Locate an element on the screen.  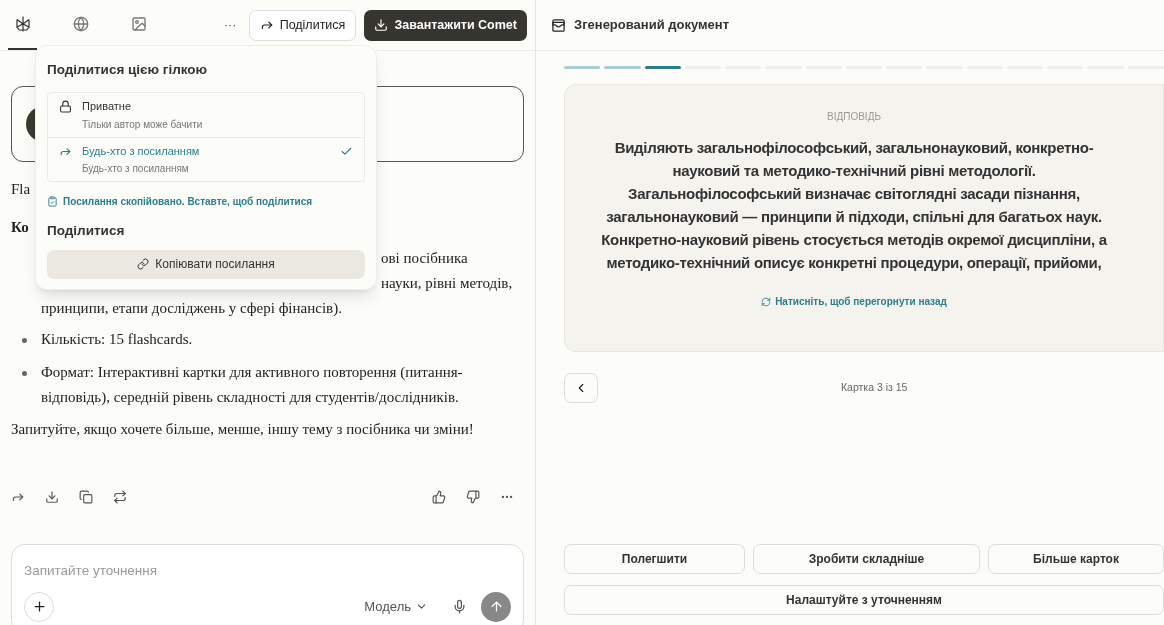
question-field: Запитайте уточнення is located at coordinates (267, 571).